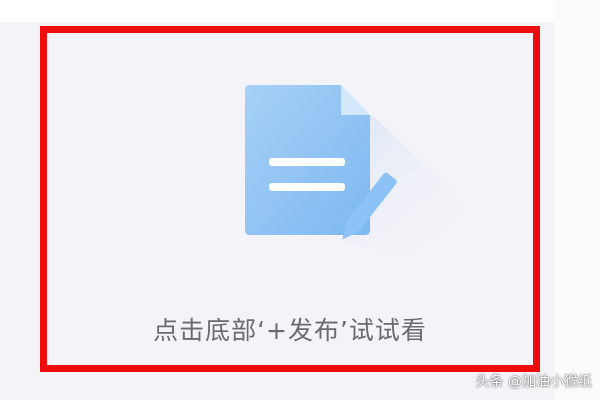 Image resolution: width=600 pixels, height=400 pixels. What do you see at coordinates (300, 11) in the screenshot?
I see `top-strip` at bounding box center [300, 11].